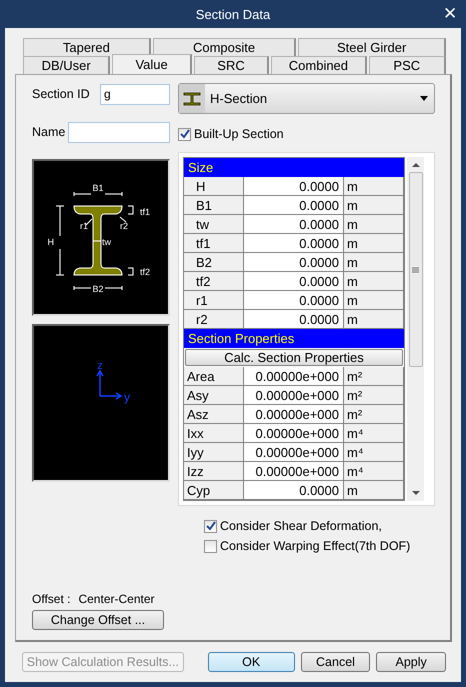  Describe the element at coordinates (51, 599) in the screenshot. I see `offset-label: Offset :` at that location.